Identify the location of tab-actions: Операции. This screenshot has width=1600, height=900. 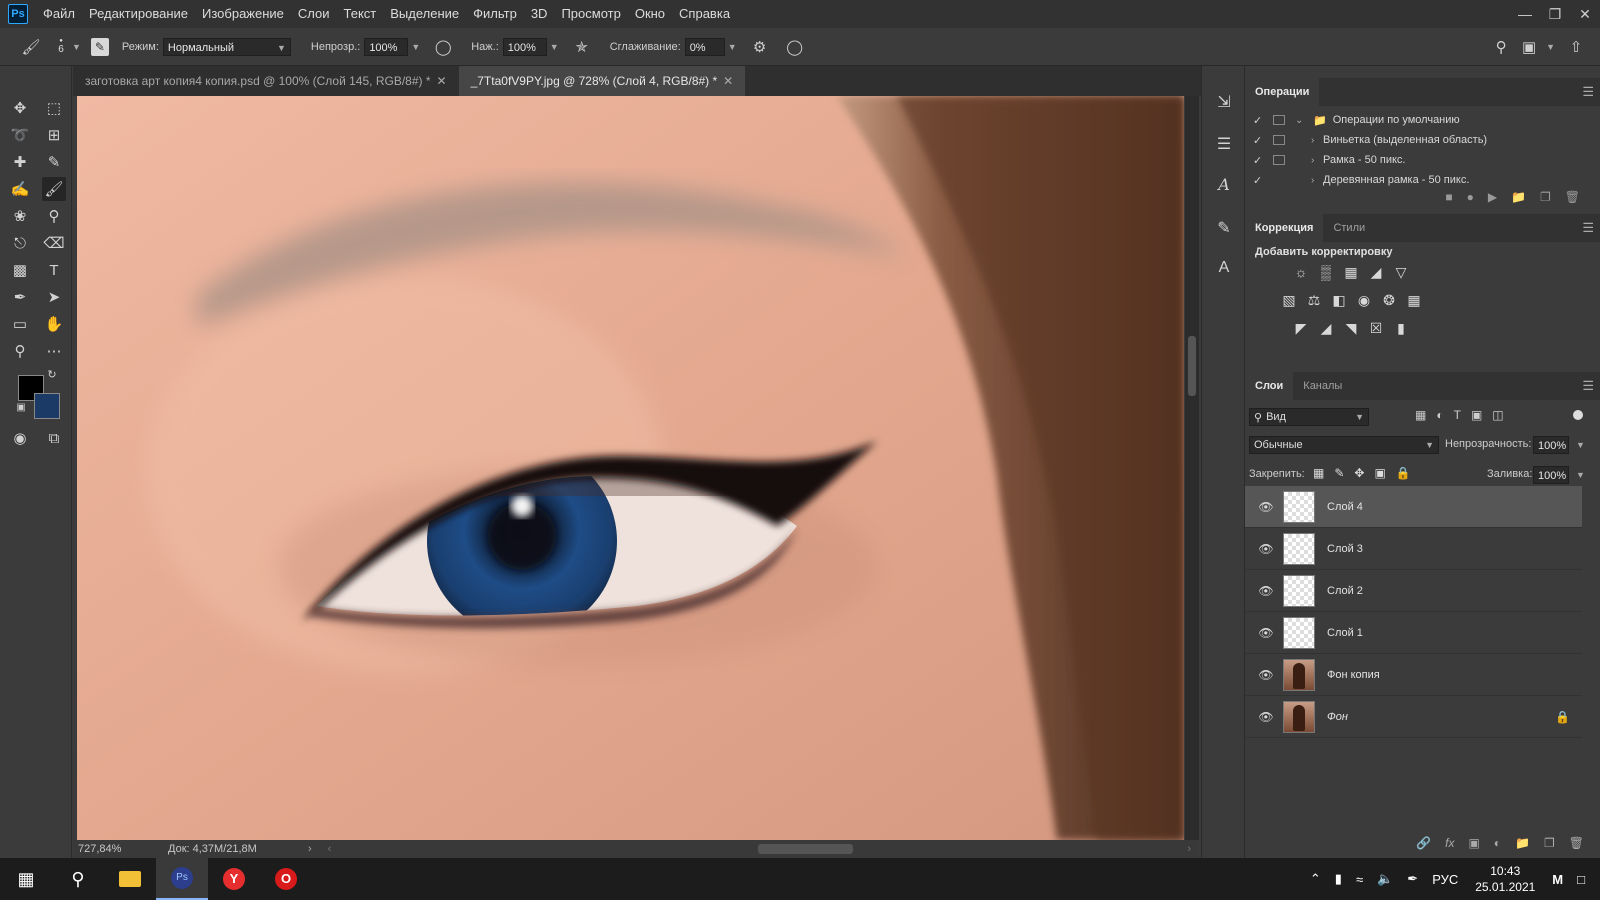
(1282, 92).